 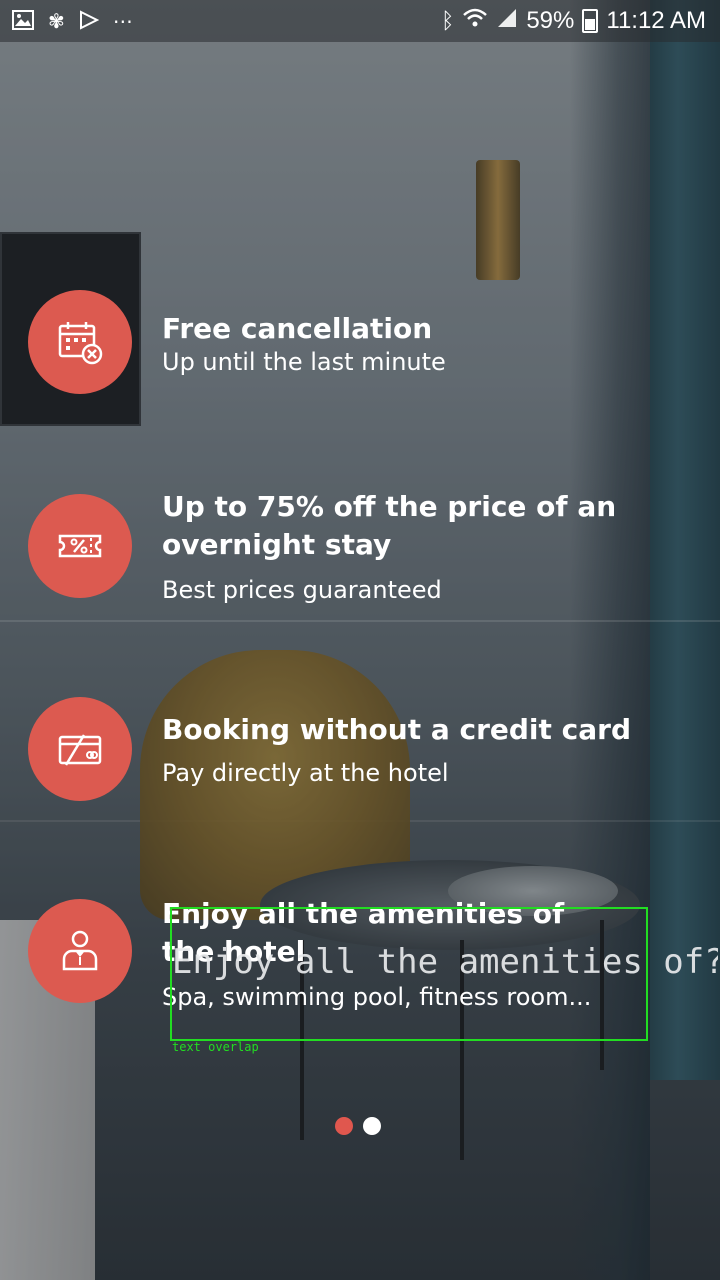 I want to click on feature-subtitle: Best prices guaranteed, so click(x=302, y=590).